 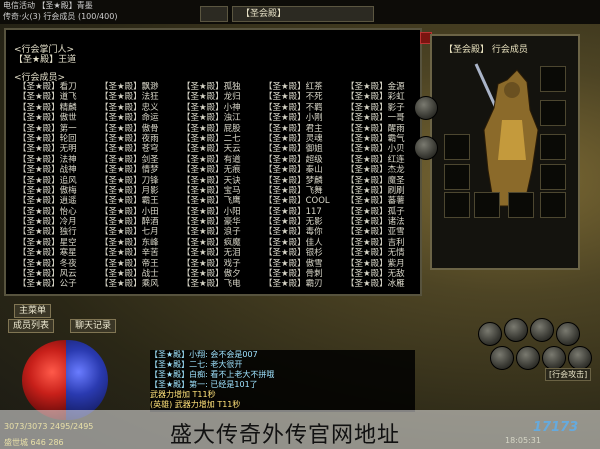 What do you see at coordinates (140, 160) in the screenshot?
I see `member-entry: 【圣★殿】剑圣` at bounding box center [140, 160].